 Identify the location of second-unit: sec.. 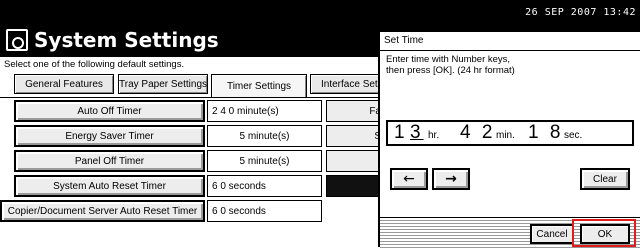
(573, 135).